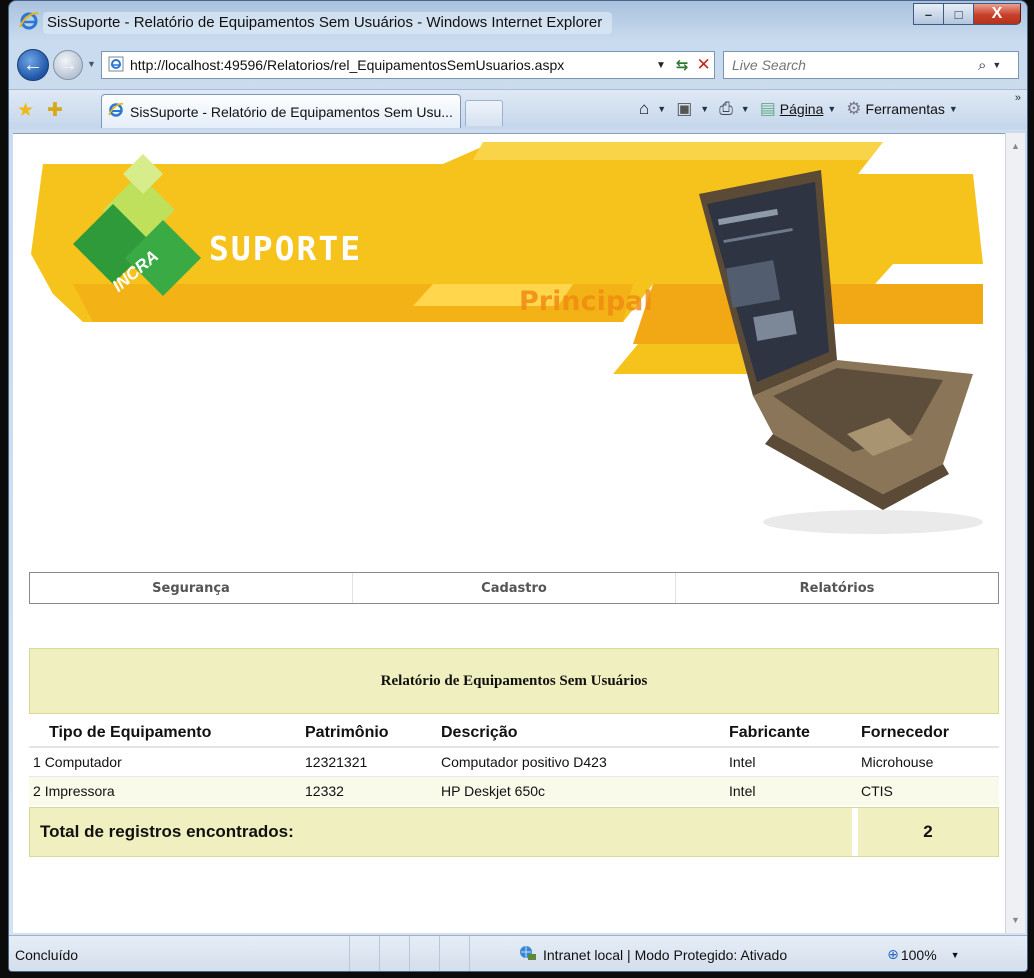 This screenshot has width=1034, height=978. What do you see at coordinates (745, 109) in the screenshot?
I see `print-dropdown-icon: ▼` at bounding box center [745, 109].